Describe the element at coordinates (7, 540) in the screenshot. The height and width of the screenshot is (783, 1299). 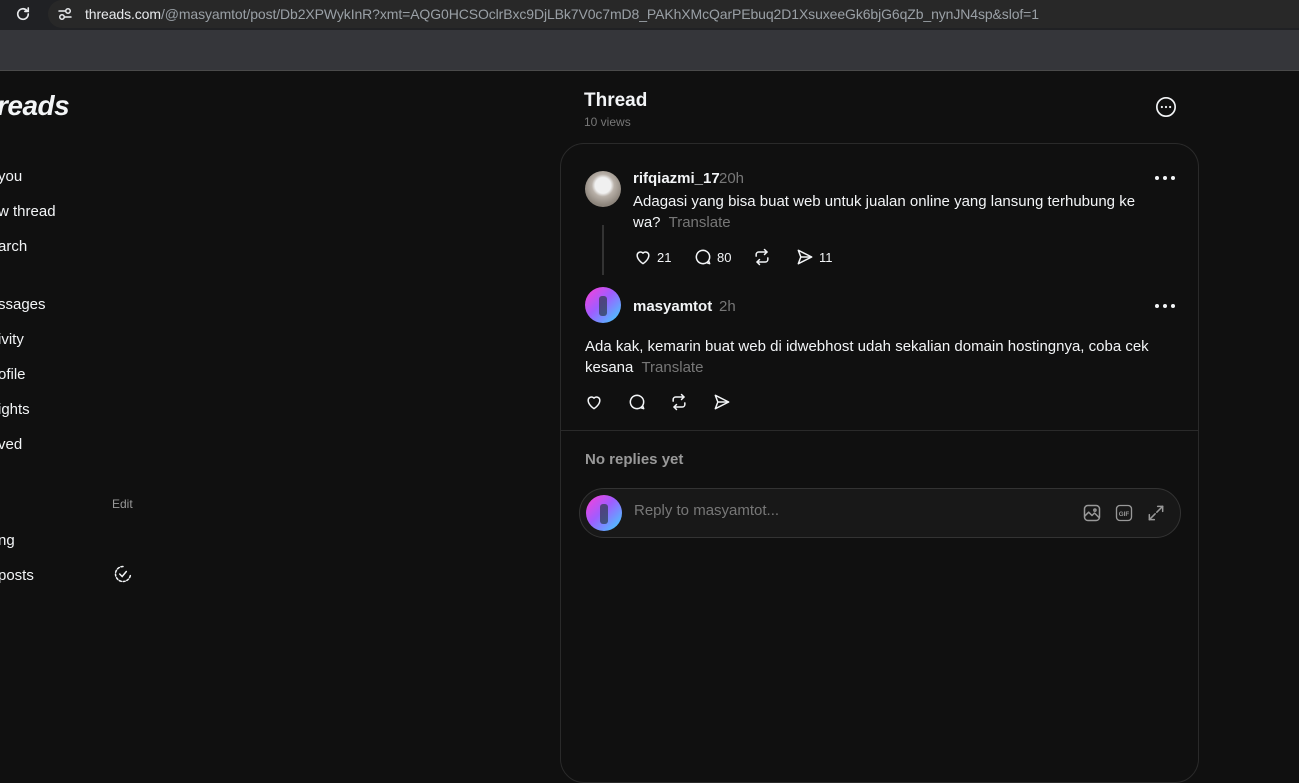
I see `feed-following: ng` at that location.